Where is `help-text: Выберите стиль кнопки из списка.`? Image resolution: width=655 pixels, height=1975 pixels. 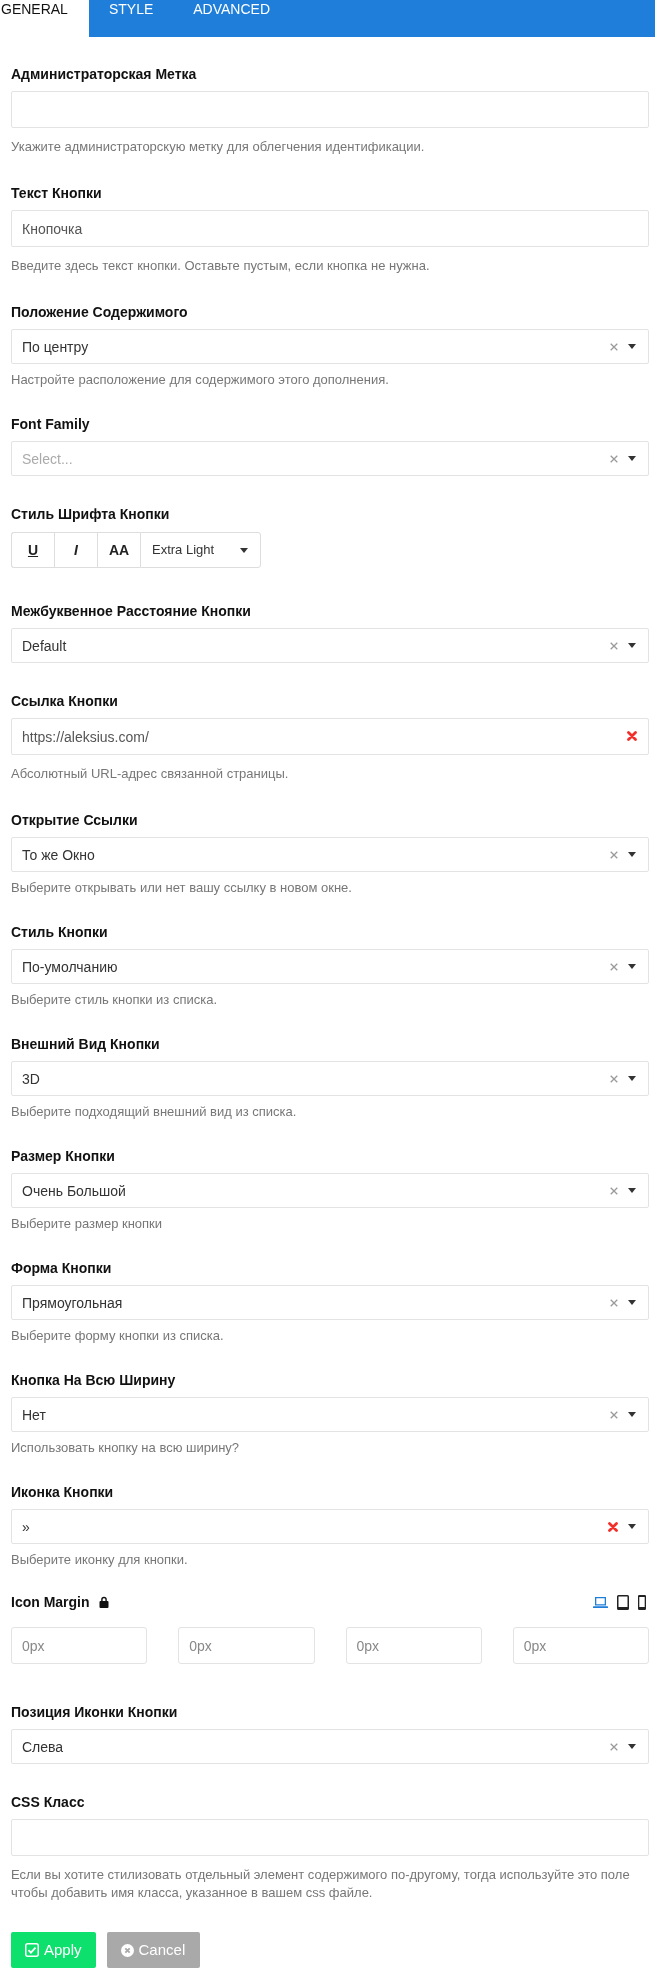 help-text: Выберите стиль кнопки из списка. is located at coordinates (115, 1000).